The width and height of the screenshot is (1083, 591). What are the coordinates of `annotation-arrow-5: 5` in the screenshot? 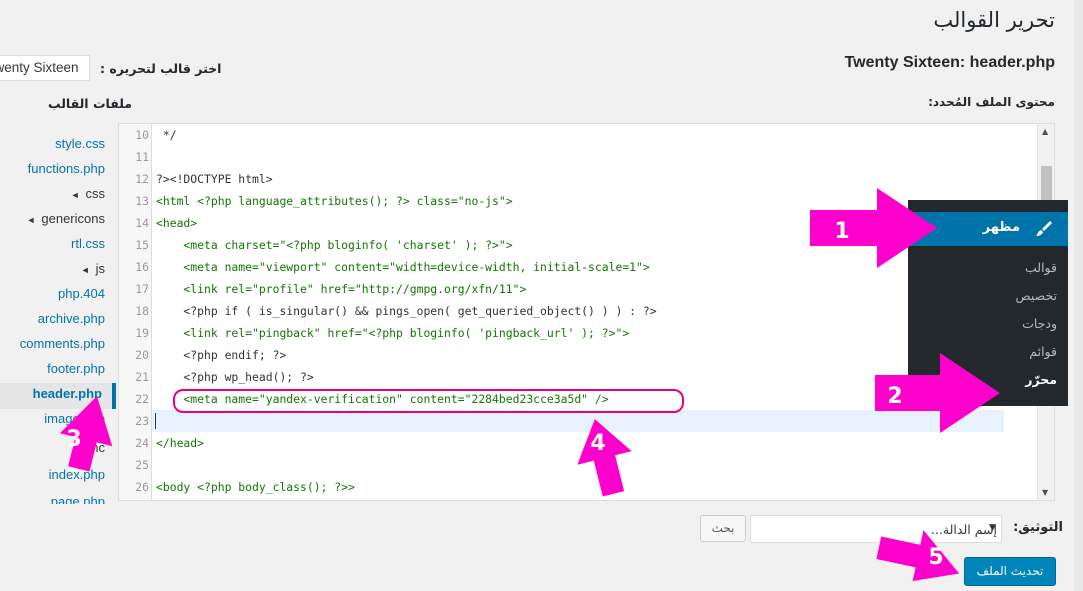 It's located at (918, 556).